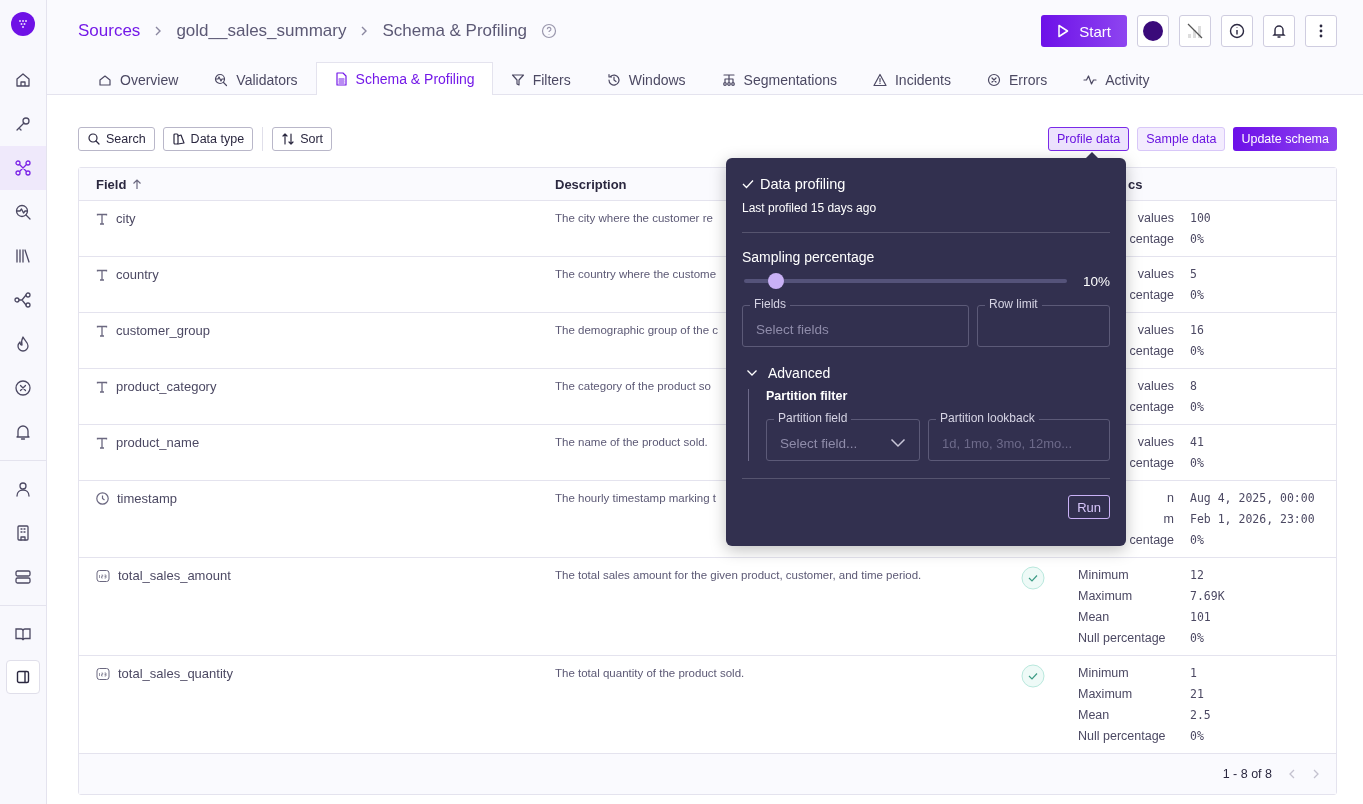 Image resolution: width=1363 pixels, height=804 pixels. What do you see at coordinates (1090, 79) in the screenshot?
I see `activity-icon` at bounding box center [1090, 79].